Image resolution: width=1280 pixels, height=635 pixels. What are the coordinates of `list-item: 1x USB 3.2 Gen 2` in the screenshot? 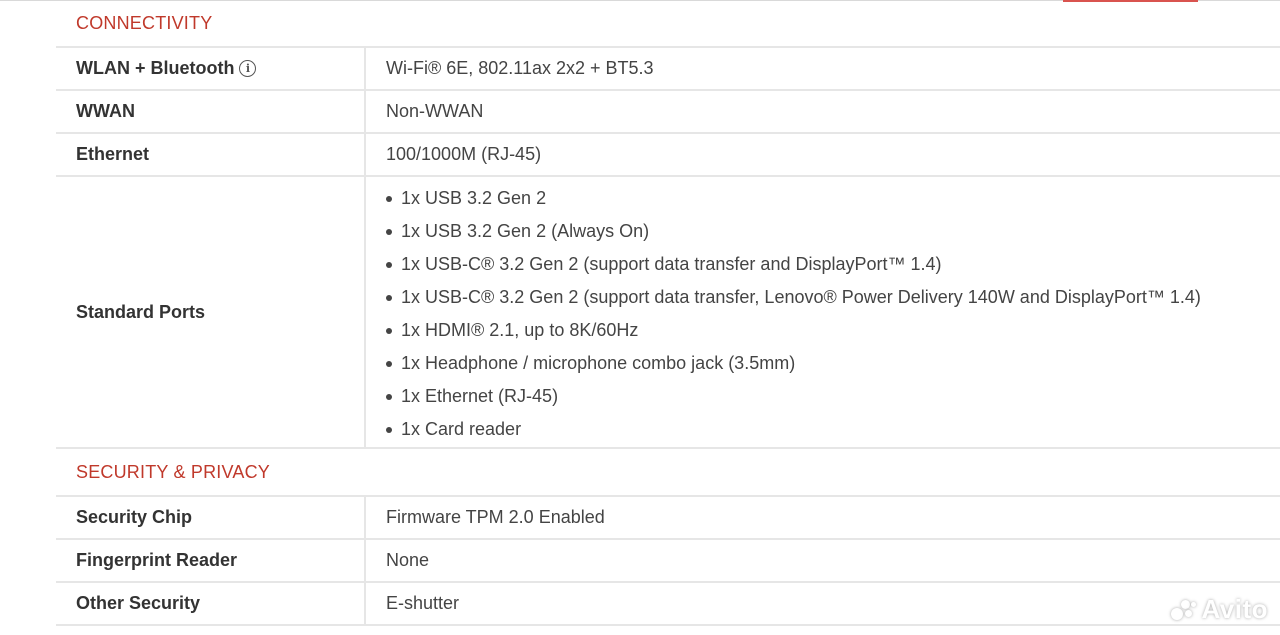 It's located at (793, 202).